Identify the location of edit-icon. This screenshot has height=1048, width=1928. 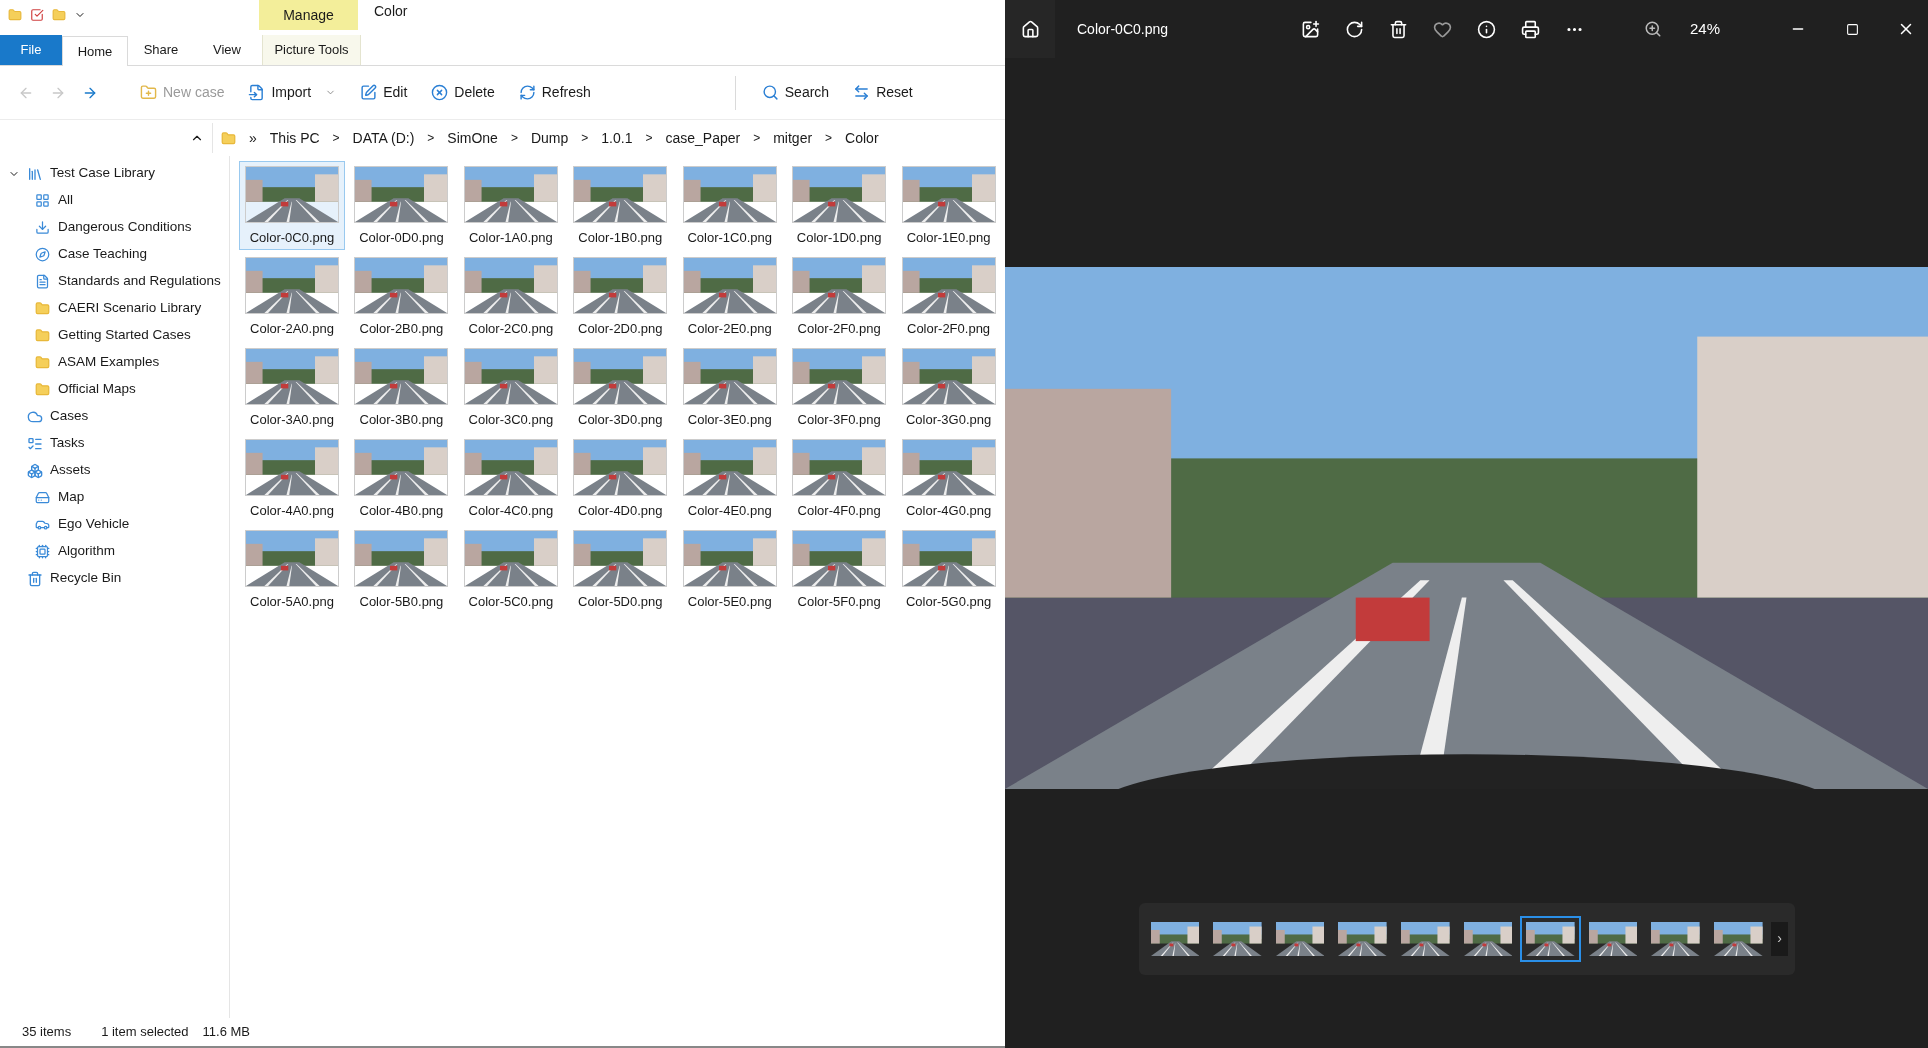
(369, 92).